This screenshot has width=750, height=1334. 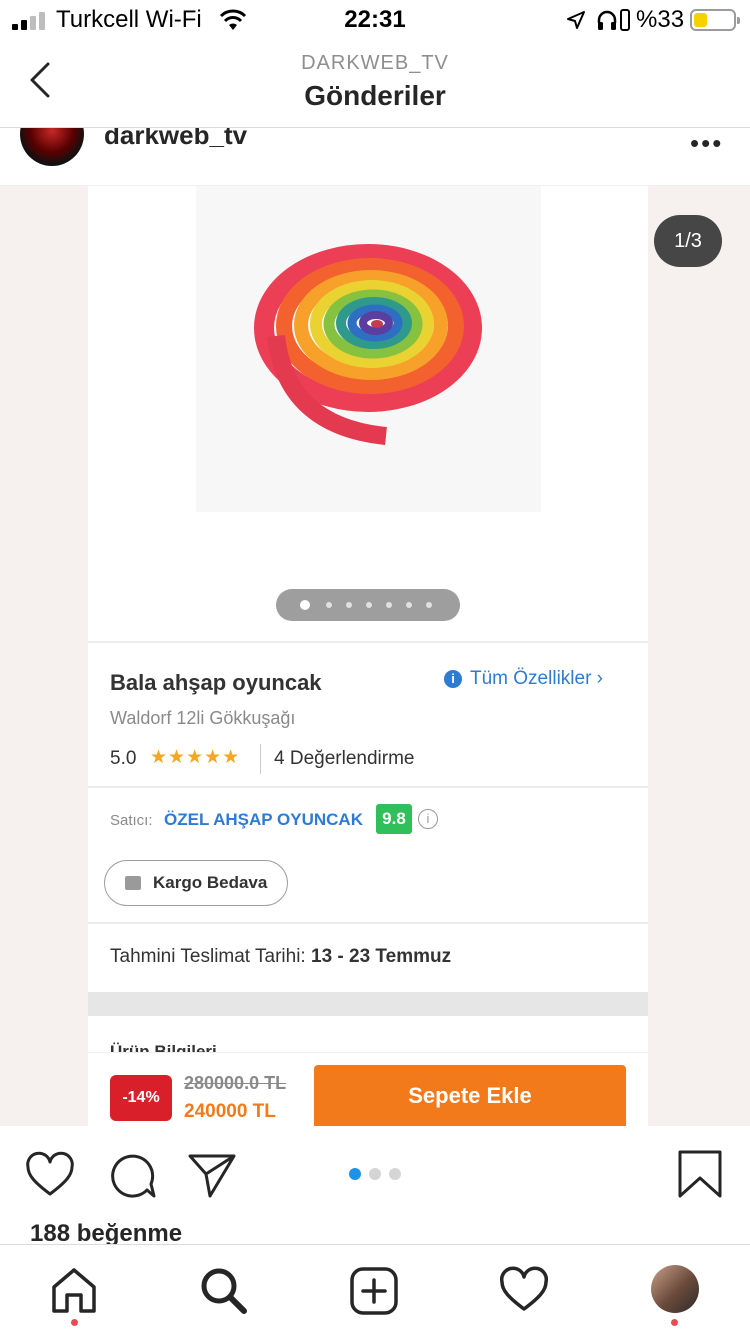 I want to click on author-username: darkweb_tv, so click(x=175, y=139).